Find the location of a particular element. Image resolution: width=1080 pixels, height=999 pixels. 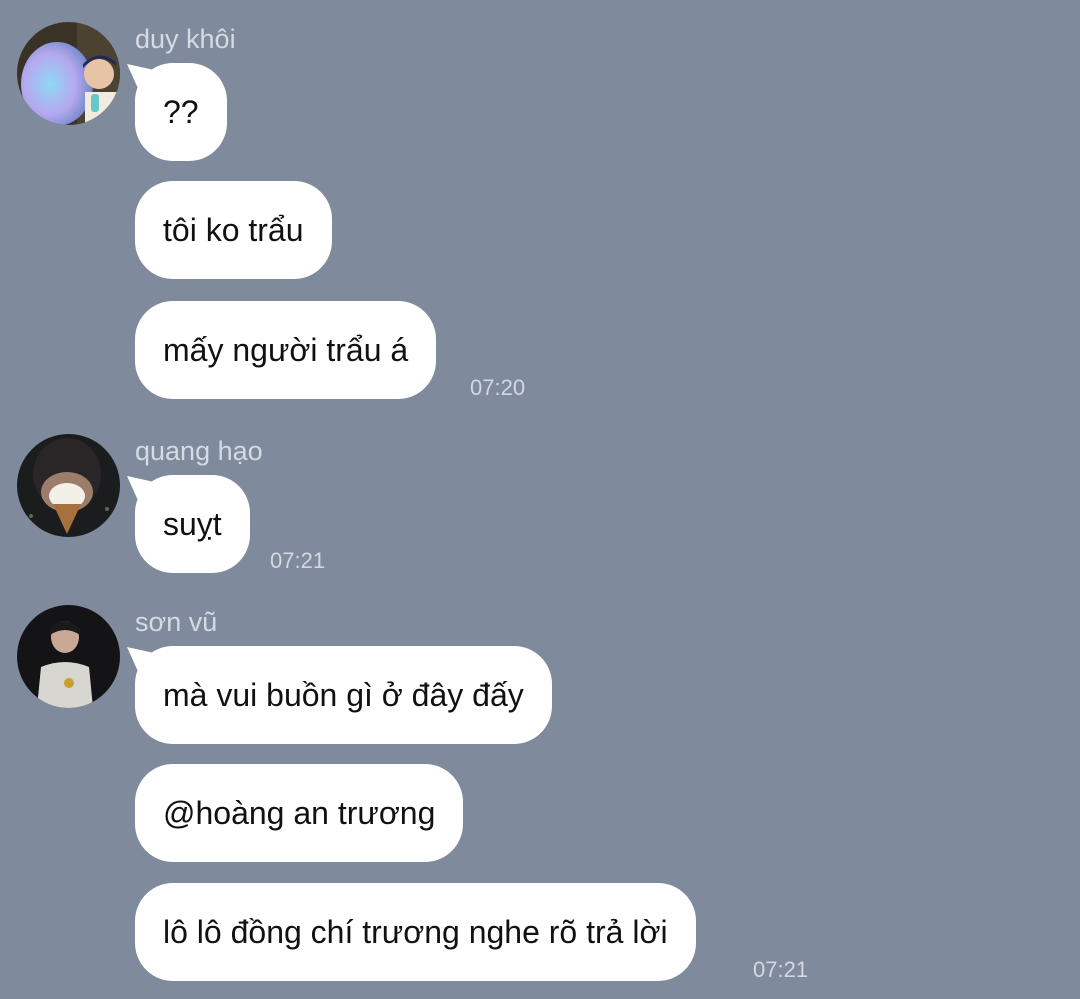

message-bubble: suỵt is located at coordinates (192, 524).